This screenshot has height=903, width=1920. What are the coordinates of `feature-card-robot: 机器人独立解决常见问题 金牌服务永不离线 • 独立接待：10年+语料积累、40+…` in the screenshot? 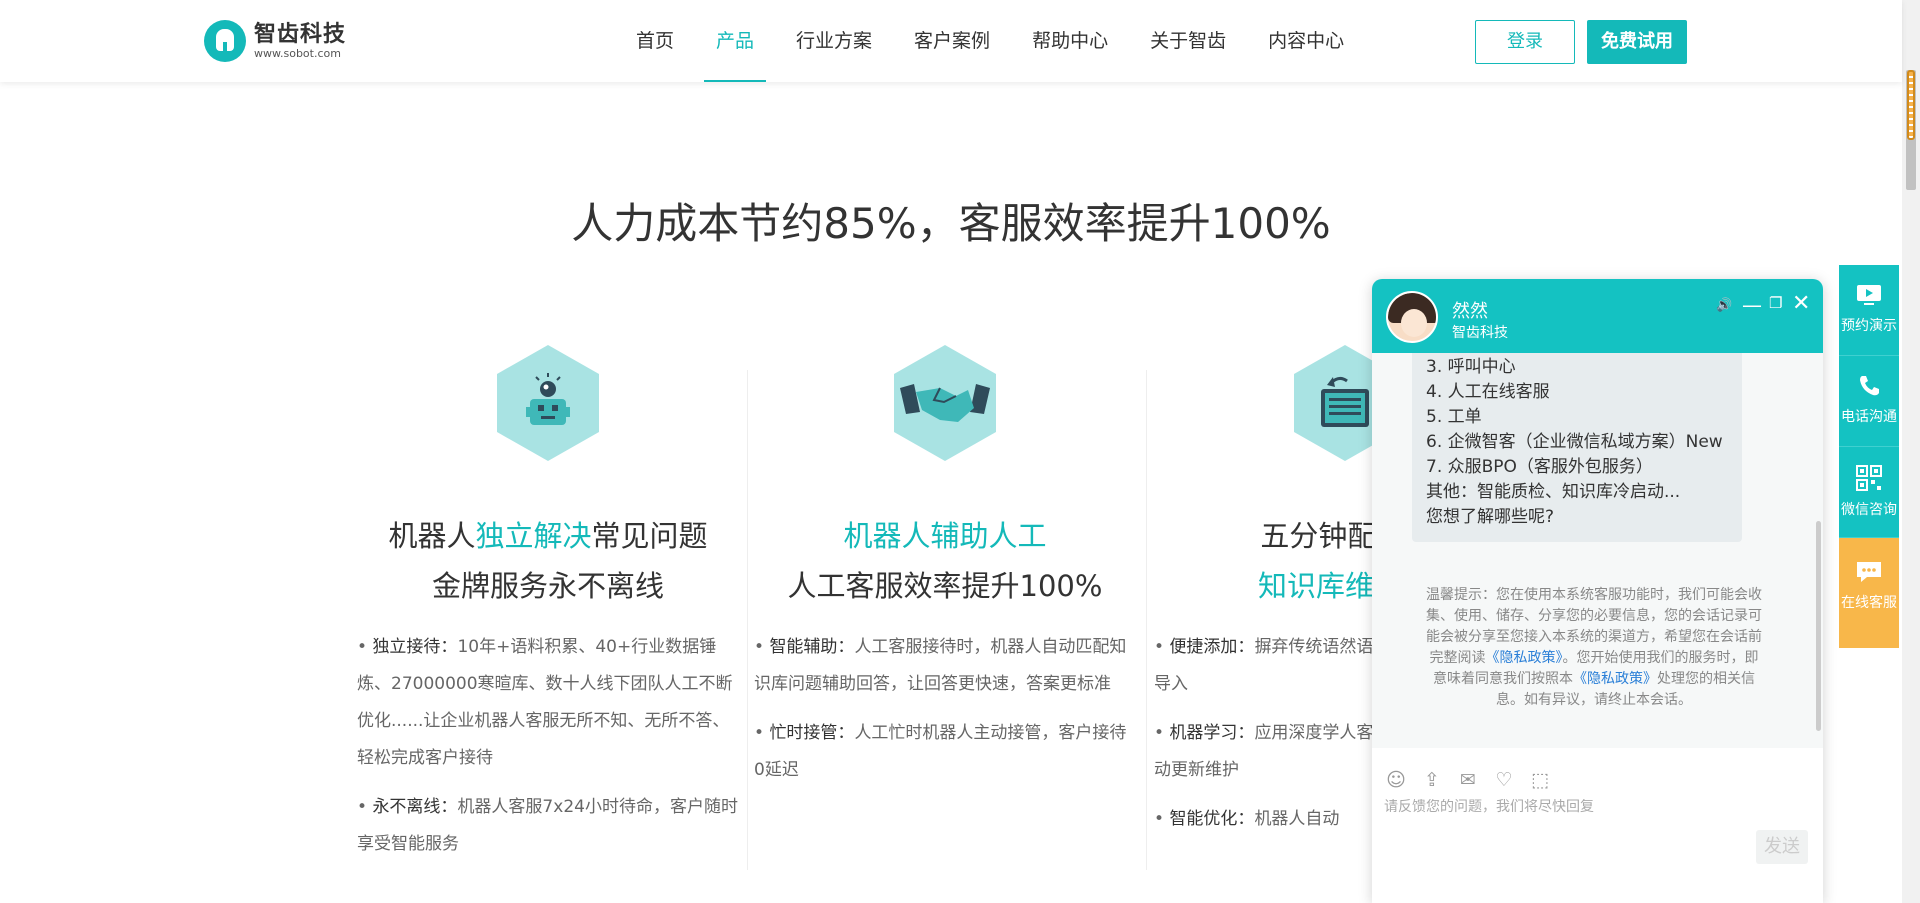 It's located at (548, 610).